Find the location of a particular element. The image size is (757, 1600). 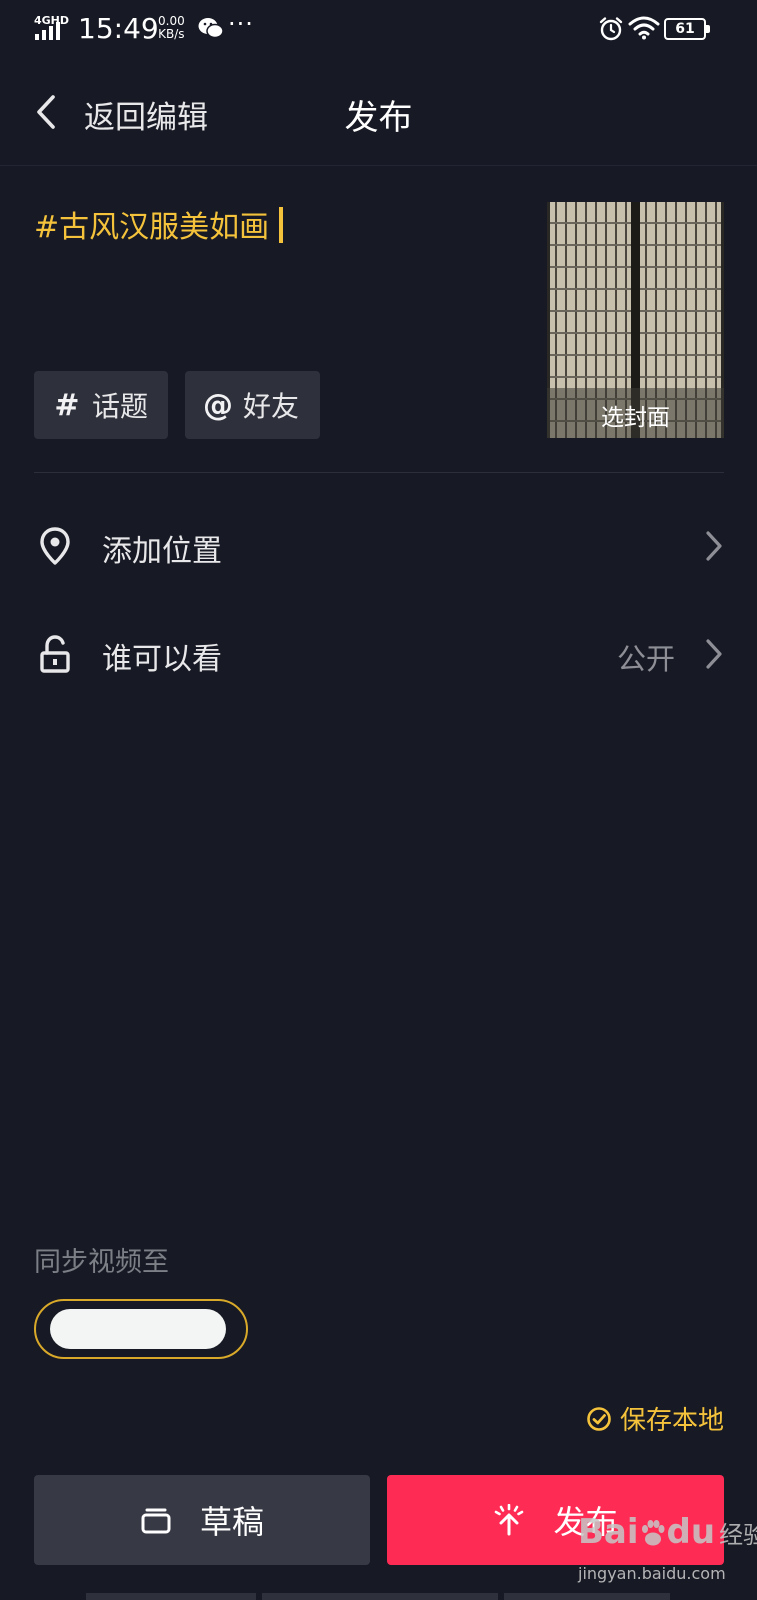

mention-friend-button: @ 好友 is located at coordinates (252, 405).